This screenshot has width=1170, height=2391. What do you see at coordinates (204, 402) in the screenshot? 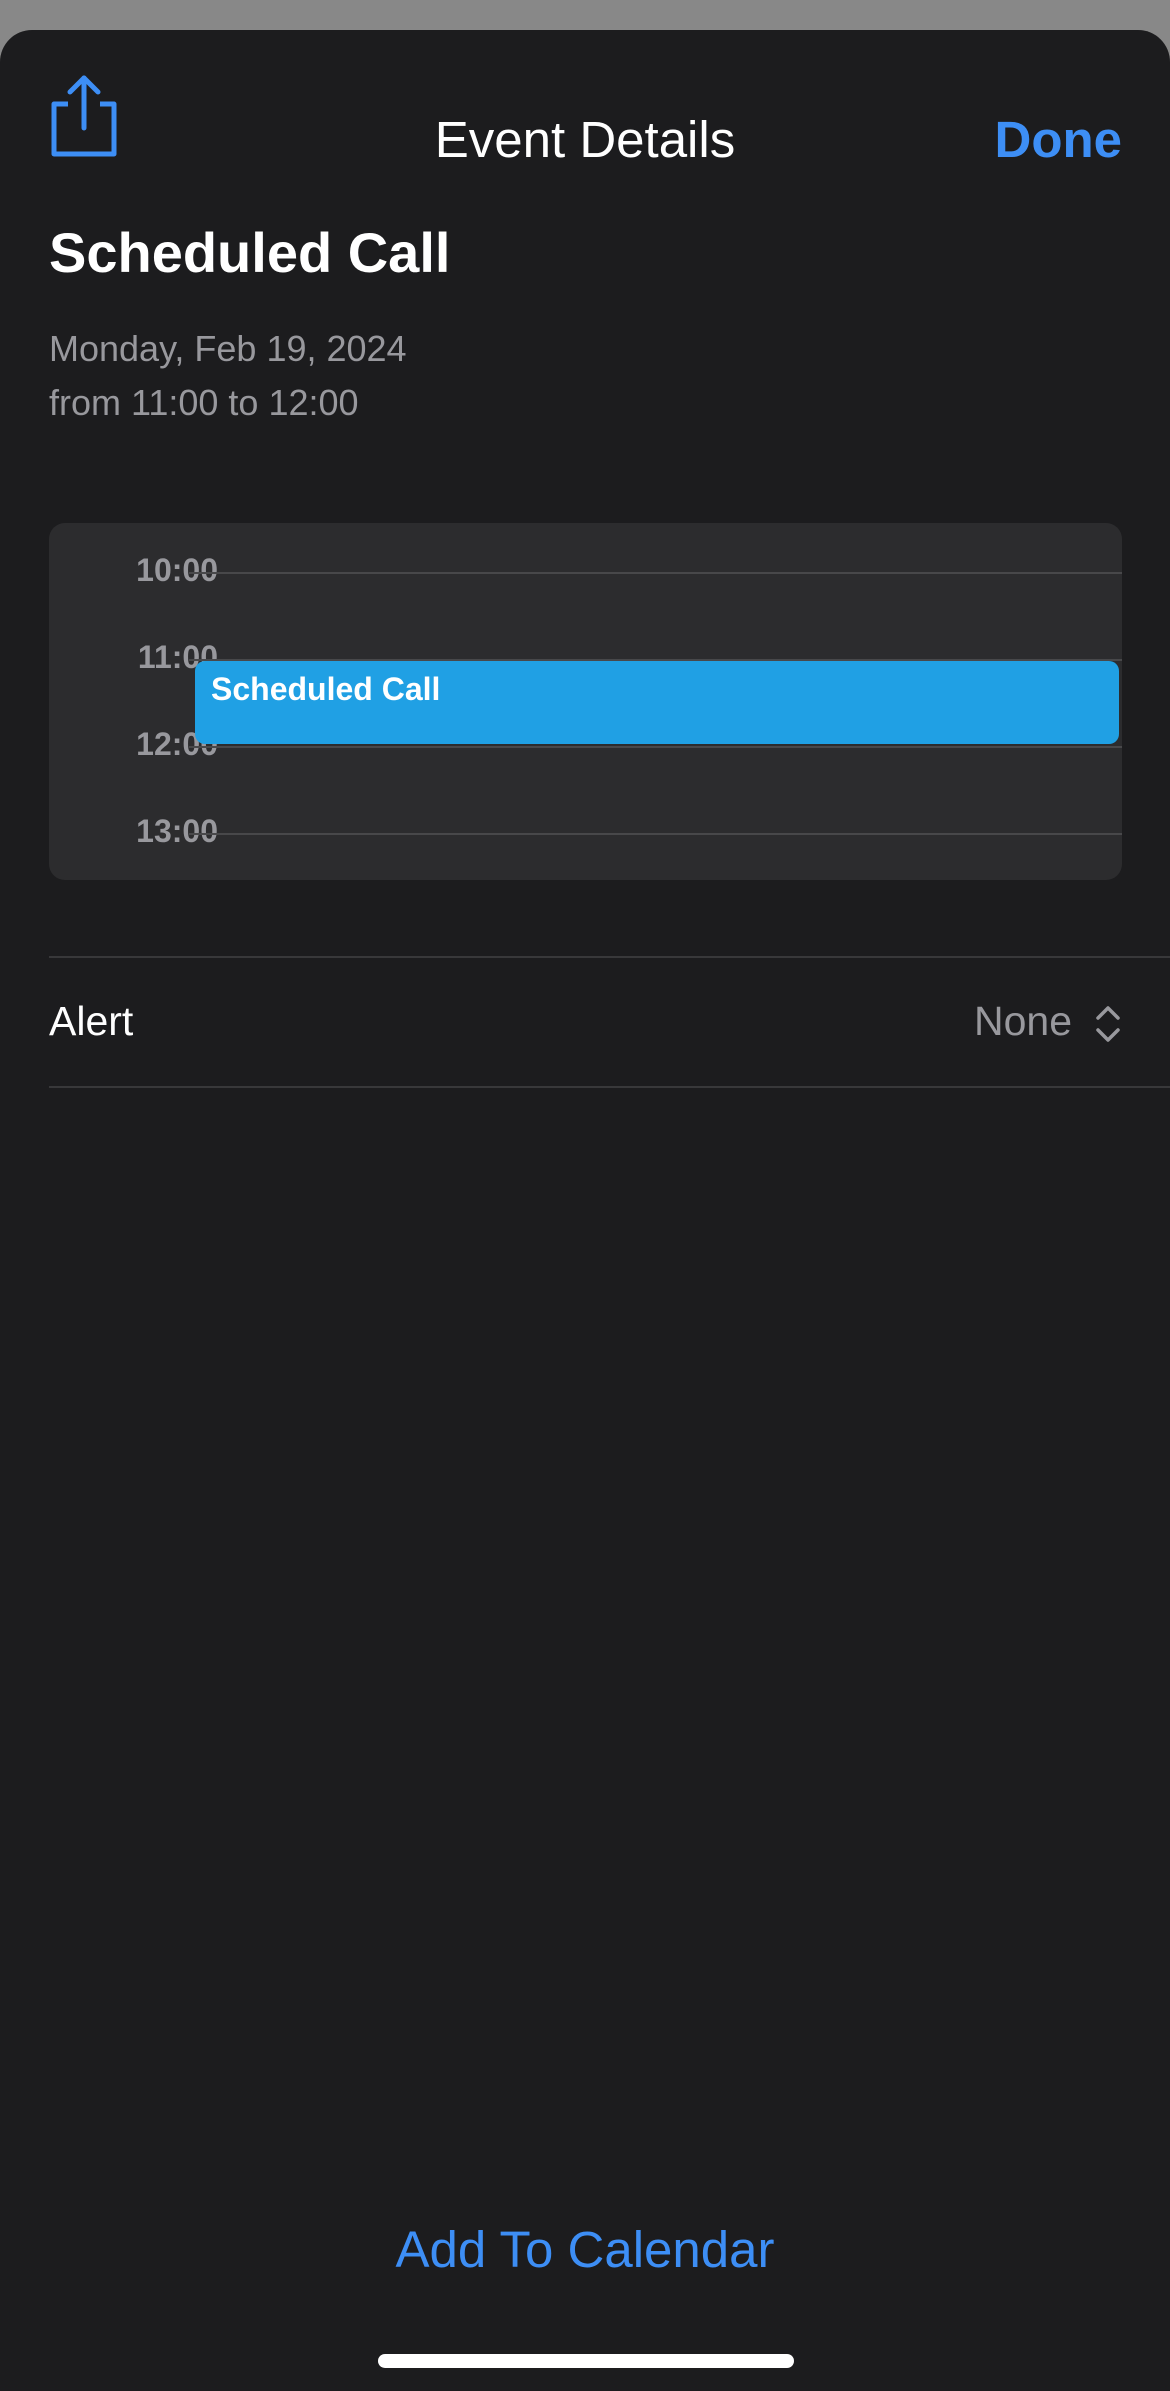
I see `event-time-range: from 11:00 to 12:00` at bounding box center [204, 402].